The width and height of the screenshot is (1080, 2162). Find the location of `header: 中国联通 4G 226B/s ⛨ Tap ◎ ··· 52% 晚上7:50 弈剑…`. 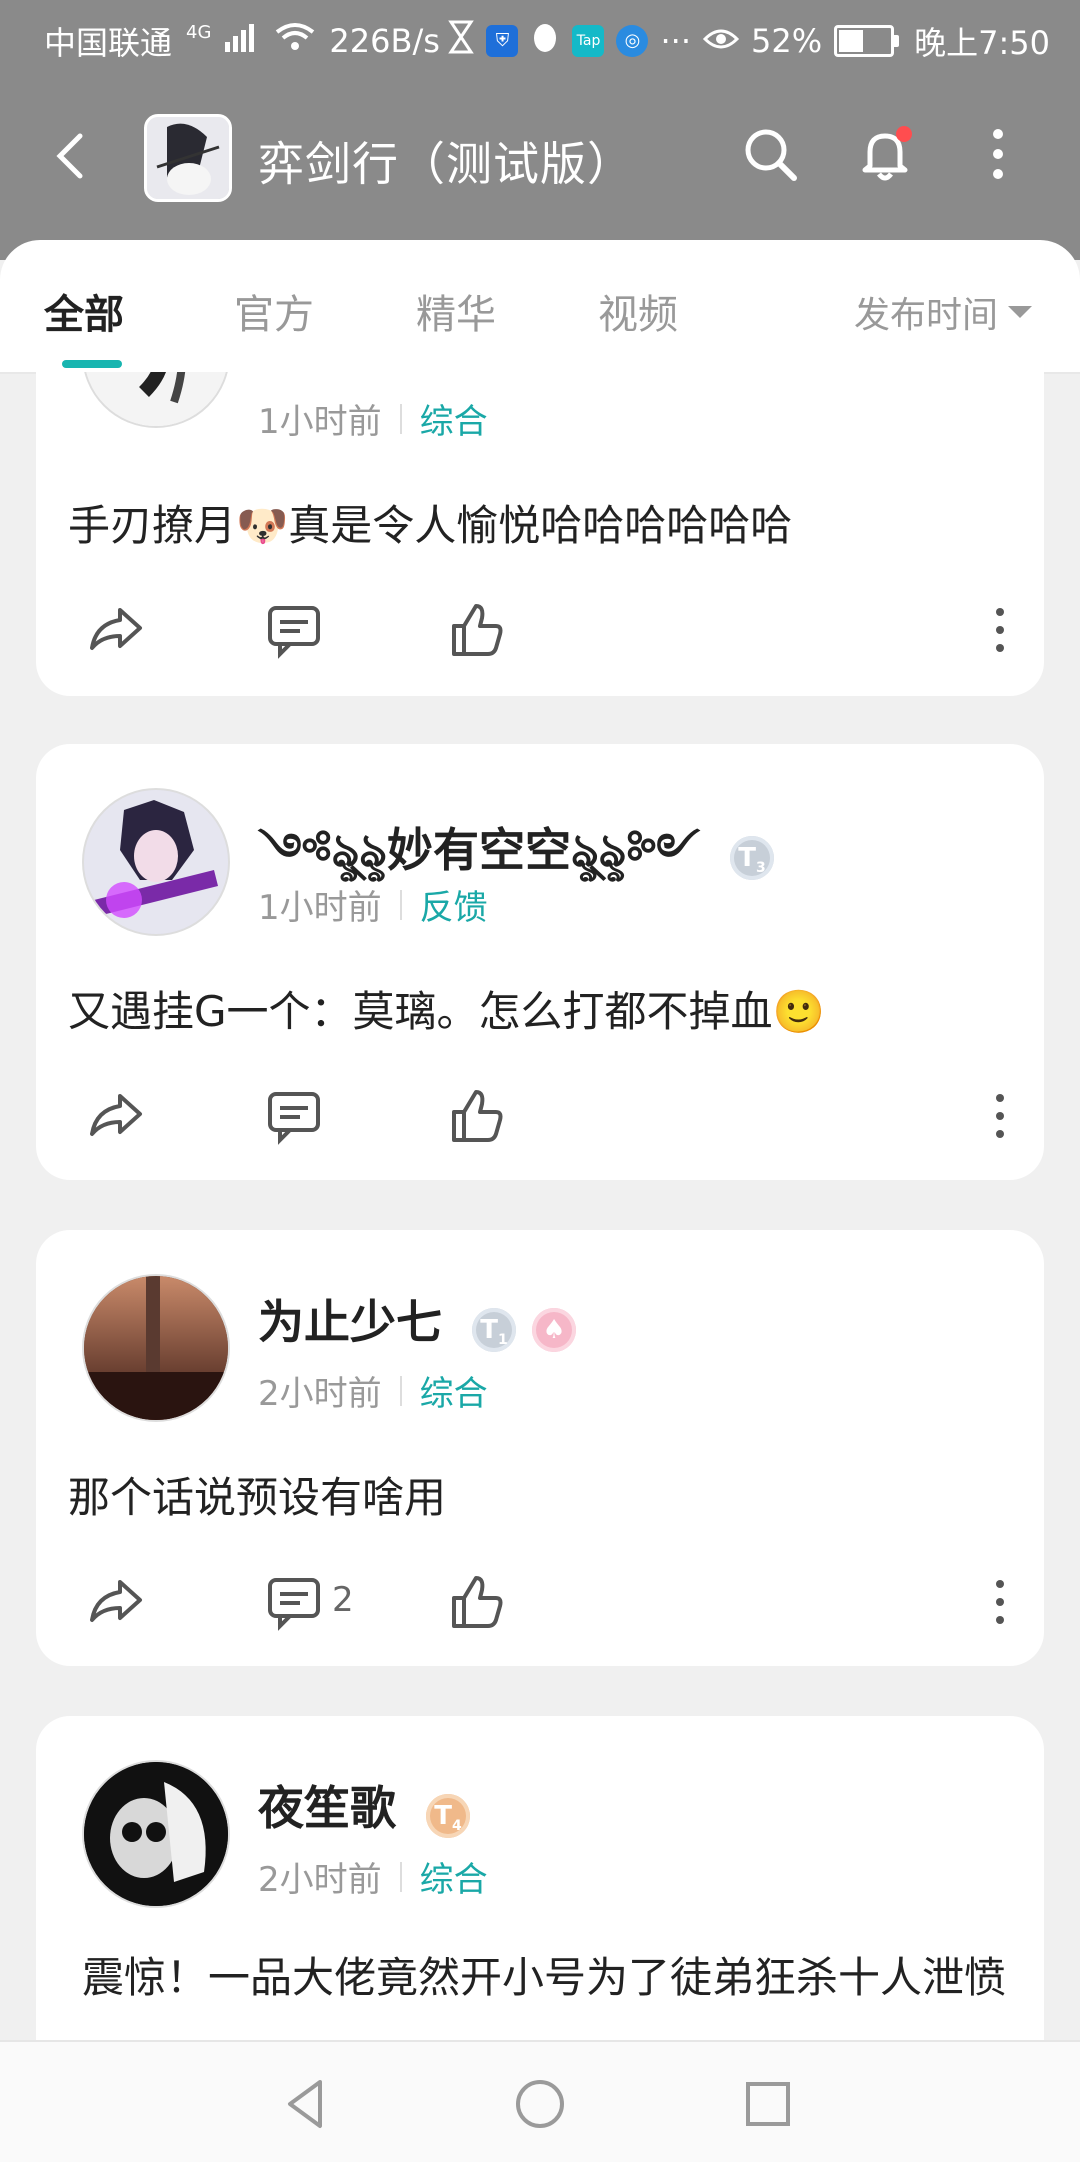

header: 中国联通 4G 226B/s ⛨ Tap ◎ ··· 52% 晚上7:50 弈剑… is located at coordinates (540, 130).